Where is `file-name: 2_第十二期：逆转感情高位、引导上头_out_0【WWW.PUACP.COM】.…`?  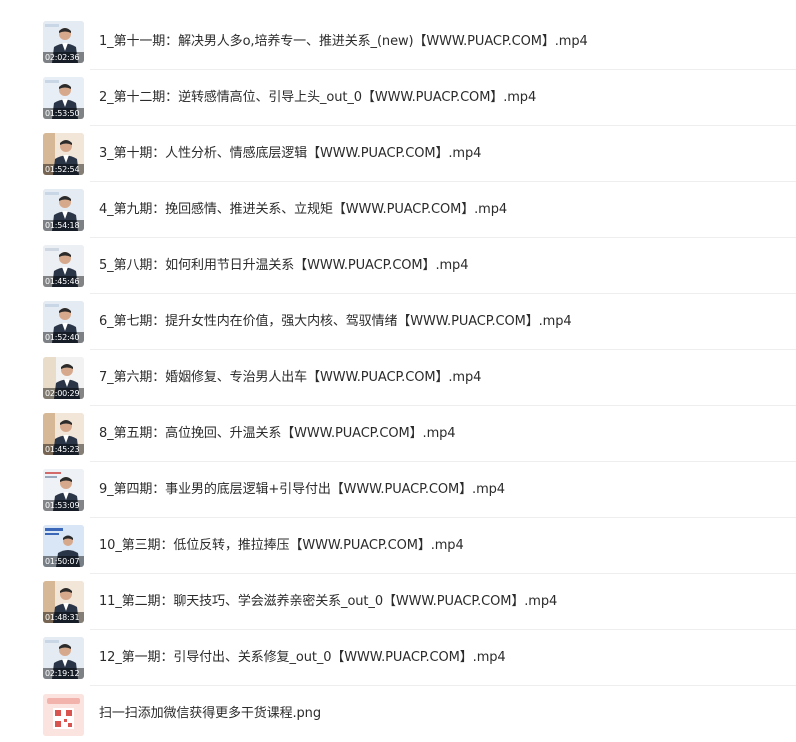
file-name: 2_第十二期：逆转感情高位、引导上头_out_0【WWW.PUACP.COM】.… is located at coordinates (318, 97).